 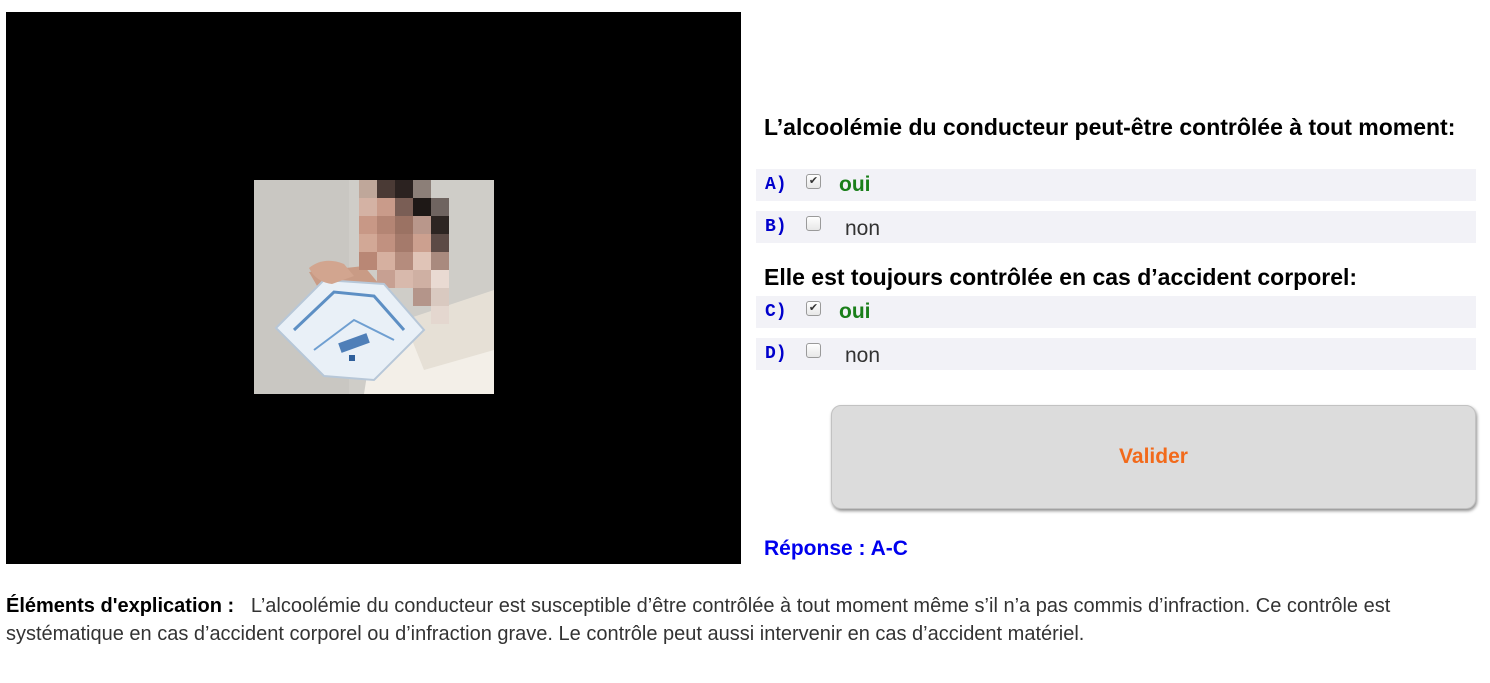 I want to click on option-b-checkbox, so click(x=813, y=223).